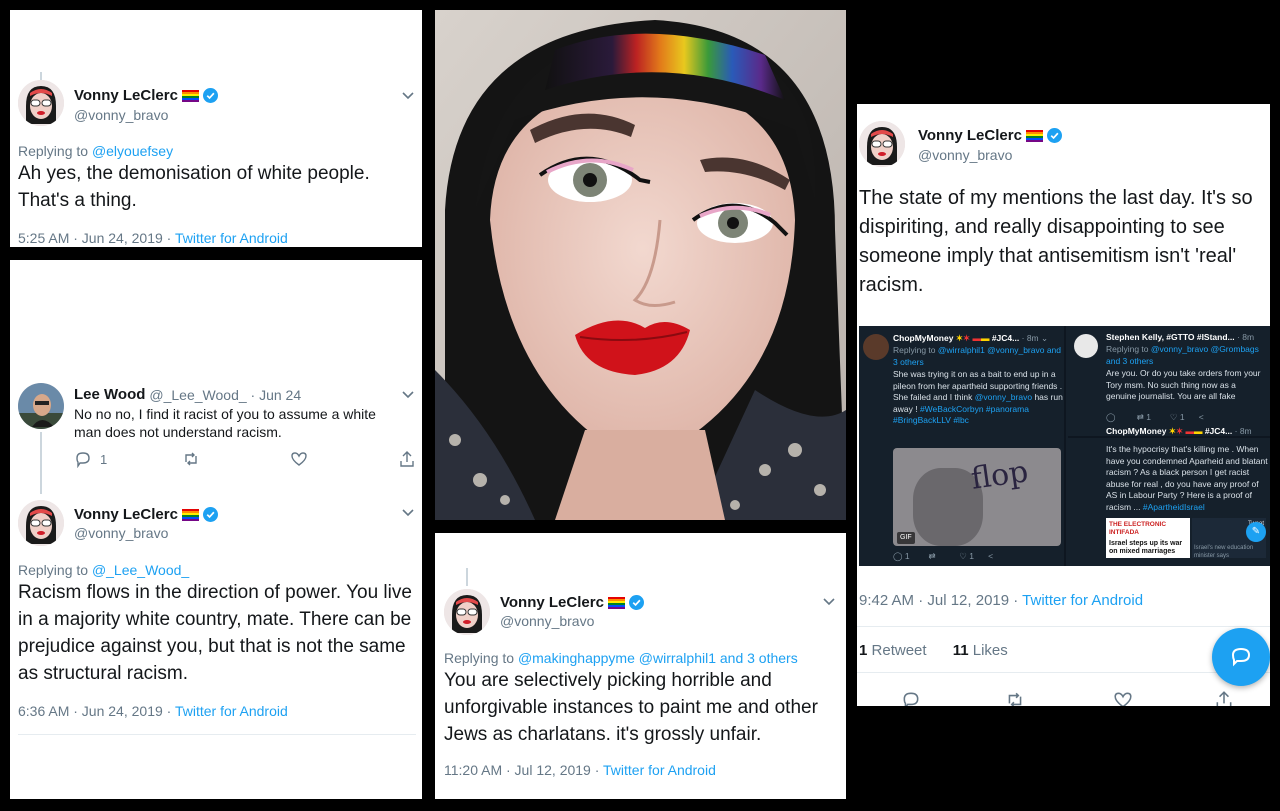 The height and width of the screenshot is (811, 1280). Describe the element at coordinates (933, 650) in the screenshot. I see `tweet-stats: 1 Retweet 11 Likes` at that location.